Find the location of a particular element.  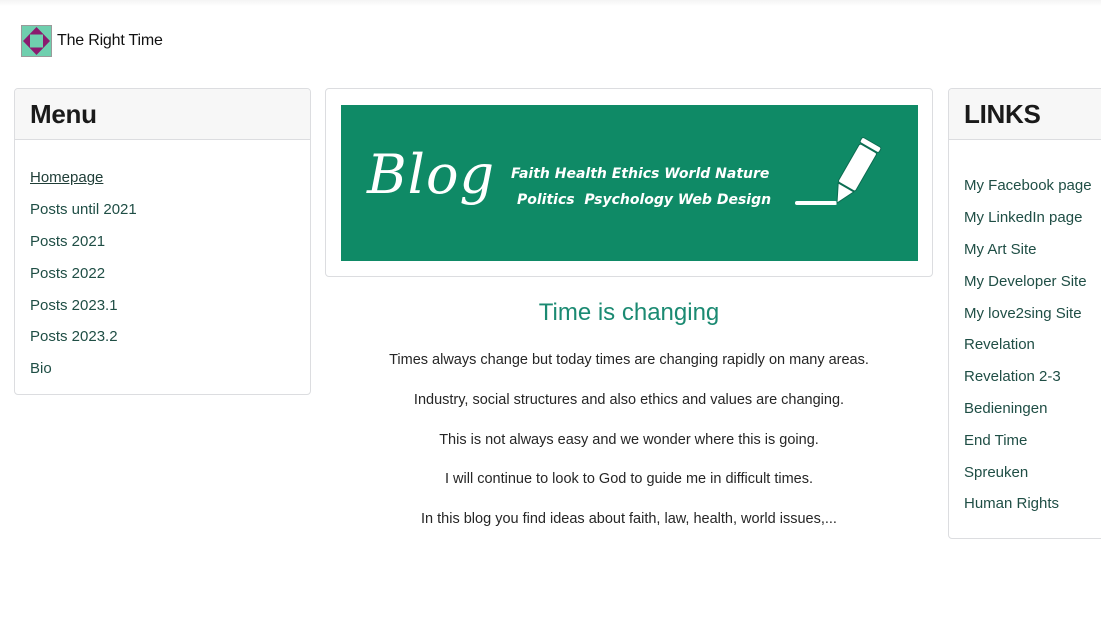

menu-title: Menu is located at coordinates (63, 113).